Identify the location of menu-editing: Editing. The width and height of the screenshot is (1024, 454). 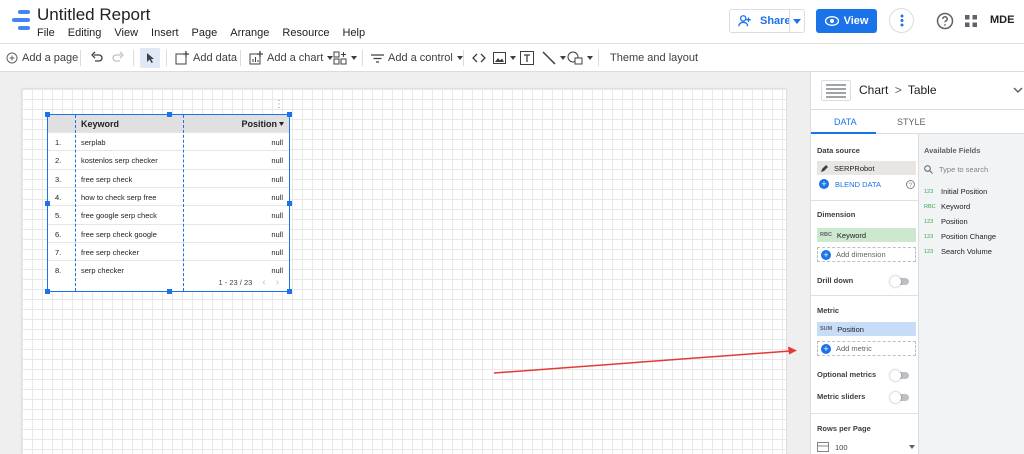
(85, 33).